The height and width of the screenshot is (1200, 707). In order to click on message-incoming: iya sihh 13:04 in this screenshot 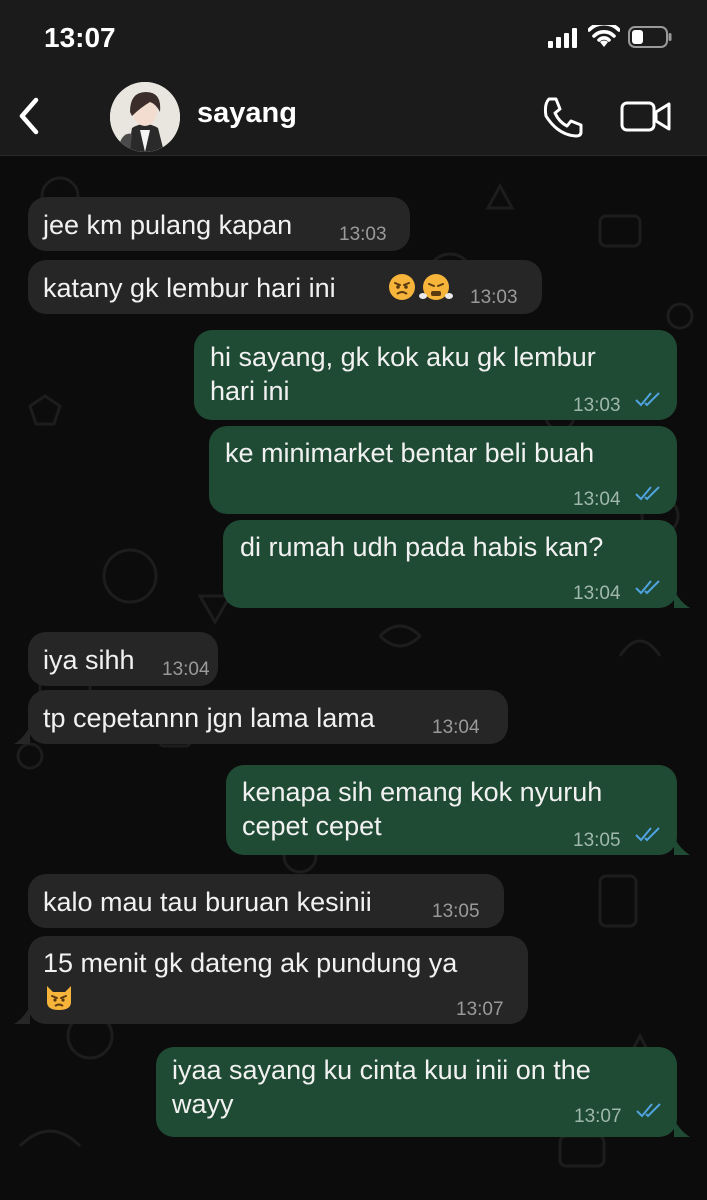, I will do `click(123, 659)`.